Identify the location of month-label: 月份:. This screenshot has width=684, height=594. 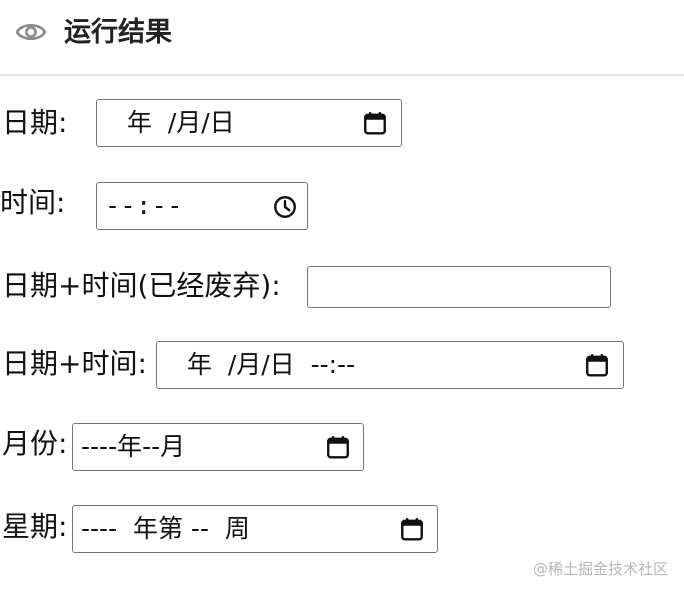
(35, 443).